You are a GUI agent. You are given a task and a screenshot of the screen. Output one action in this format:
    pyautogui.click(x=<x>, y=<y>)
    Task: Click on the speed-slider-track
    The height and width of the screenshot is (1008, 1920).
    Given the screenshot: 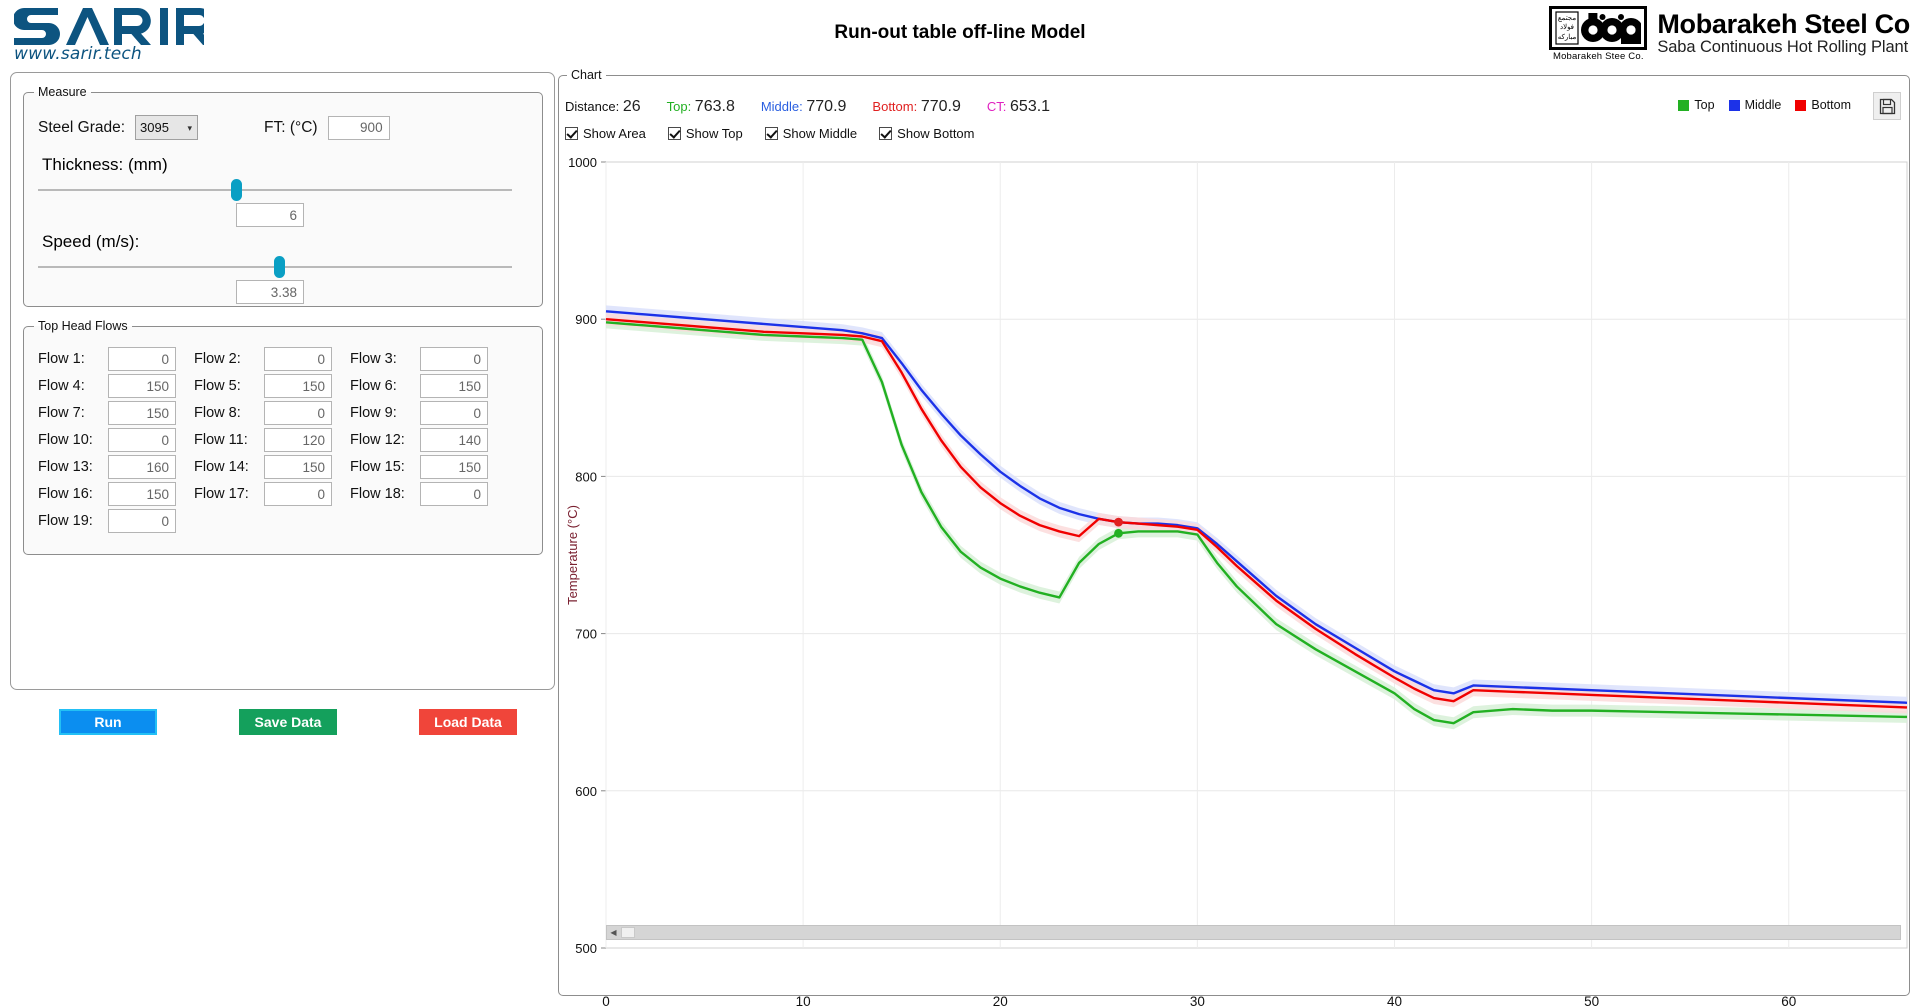 What is the action you would take?
    pyautogui.click(x=275, y=267)
    